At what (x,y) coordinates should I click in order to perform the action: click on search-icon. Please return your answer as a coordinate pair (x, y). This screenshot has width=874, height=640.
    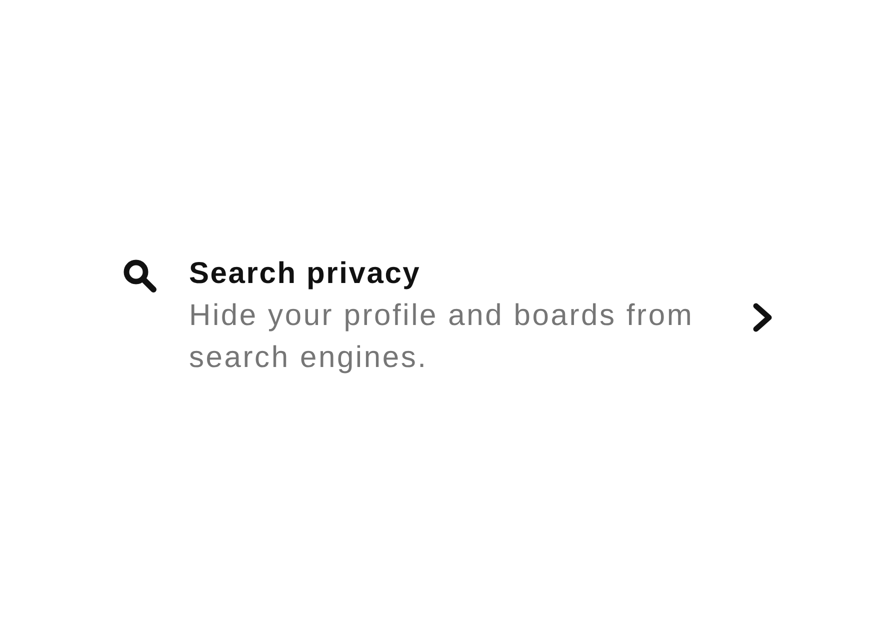
    Looking at the image, I should click on (140, 276).